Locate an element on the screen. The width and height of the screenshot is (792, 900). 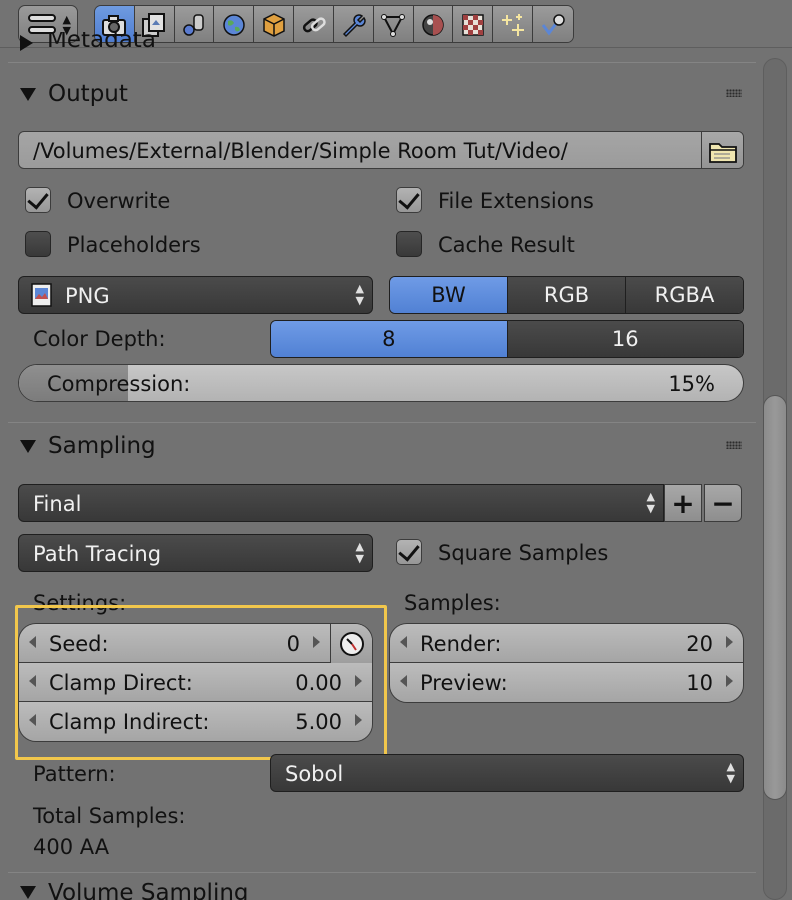
color-mode-rgba-button: RGBA is located at coordinates (684, 295).